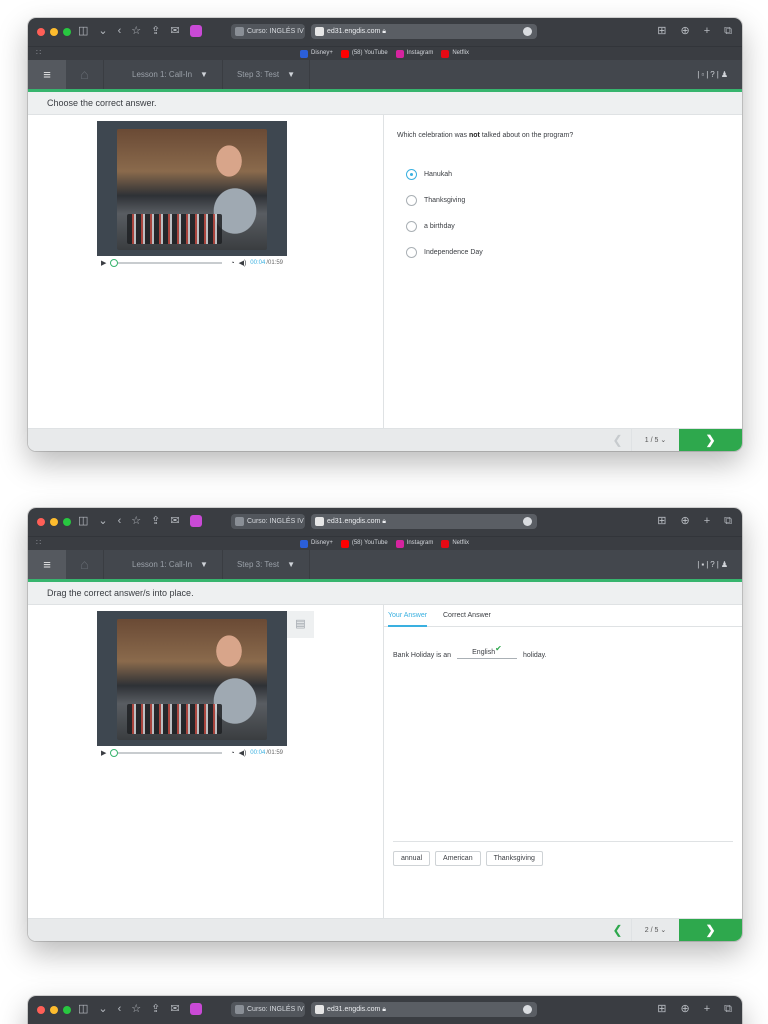 The image size is (768, 1024). Describe the element at coordinates (655, 930) in the screenshot. I see `page-selector: 2 / 5 ⌄` at that location.